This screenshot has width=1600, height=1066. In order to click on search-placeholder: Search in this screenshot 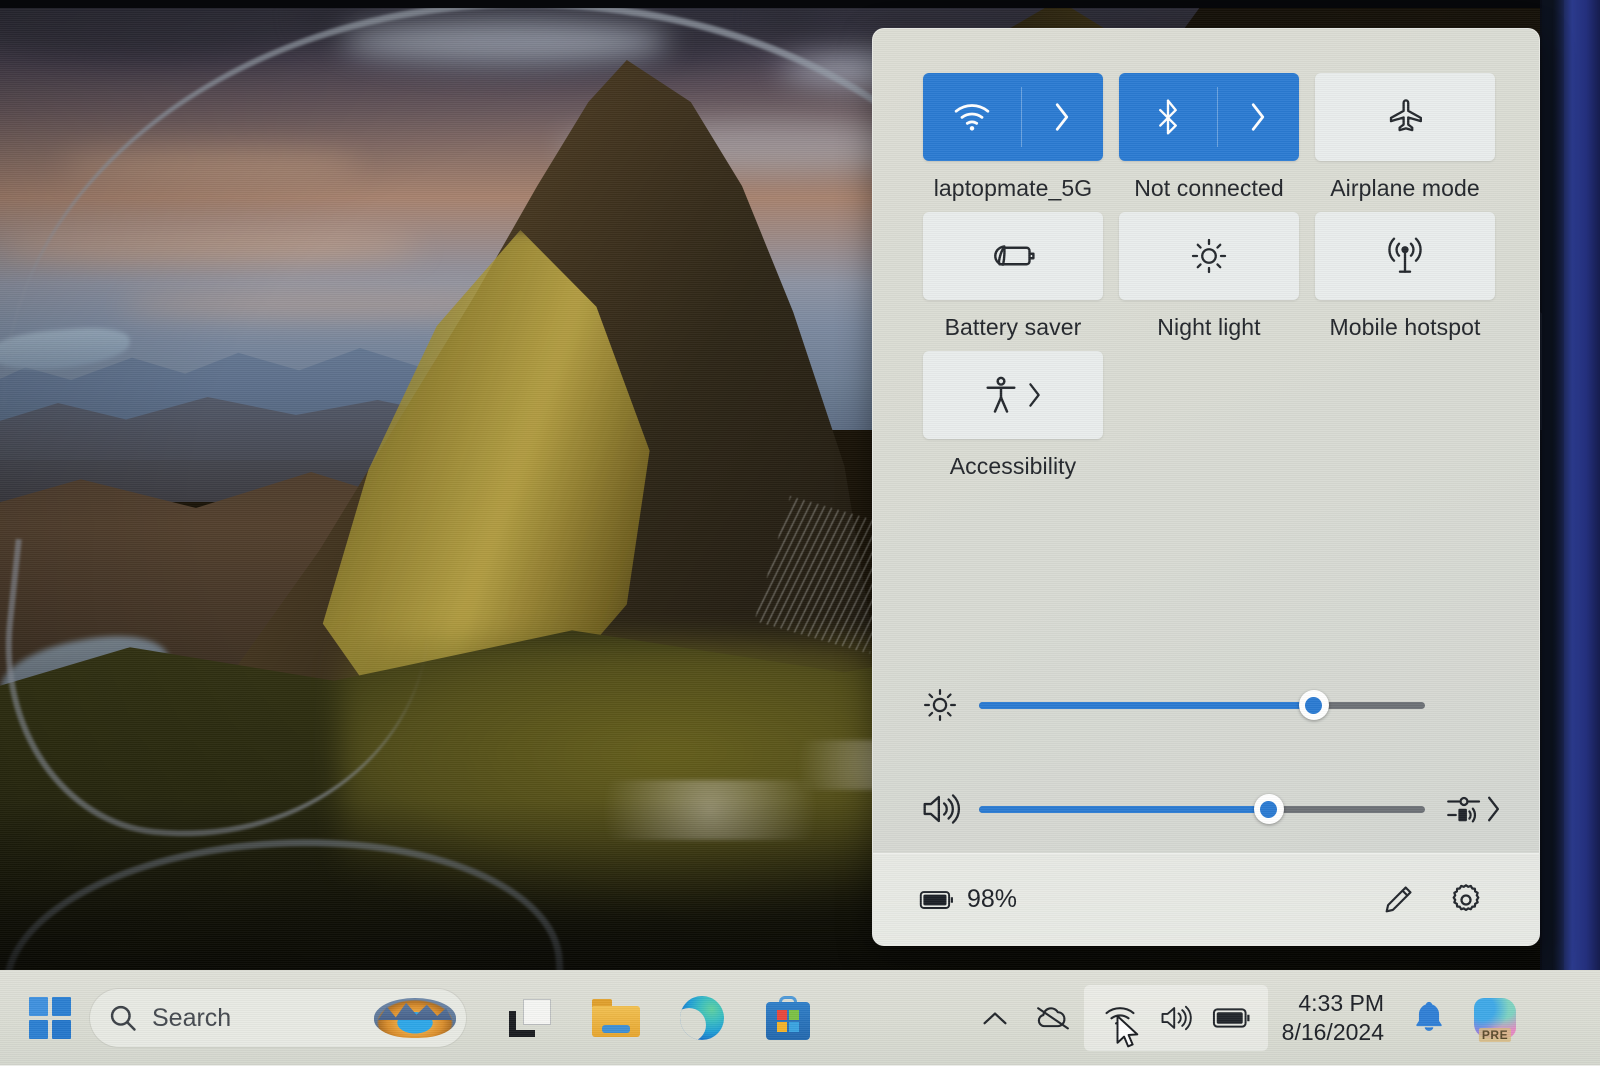, I will do `click(192, 1017)`.